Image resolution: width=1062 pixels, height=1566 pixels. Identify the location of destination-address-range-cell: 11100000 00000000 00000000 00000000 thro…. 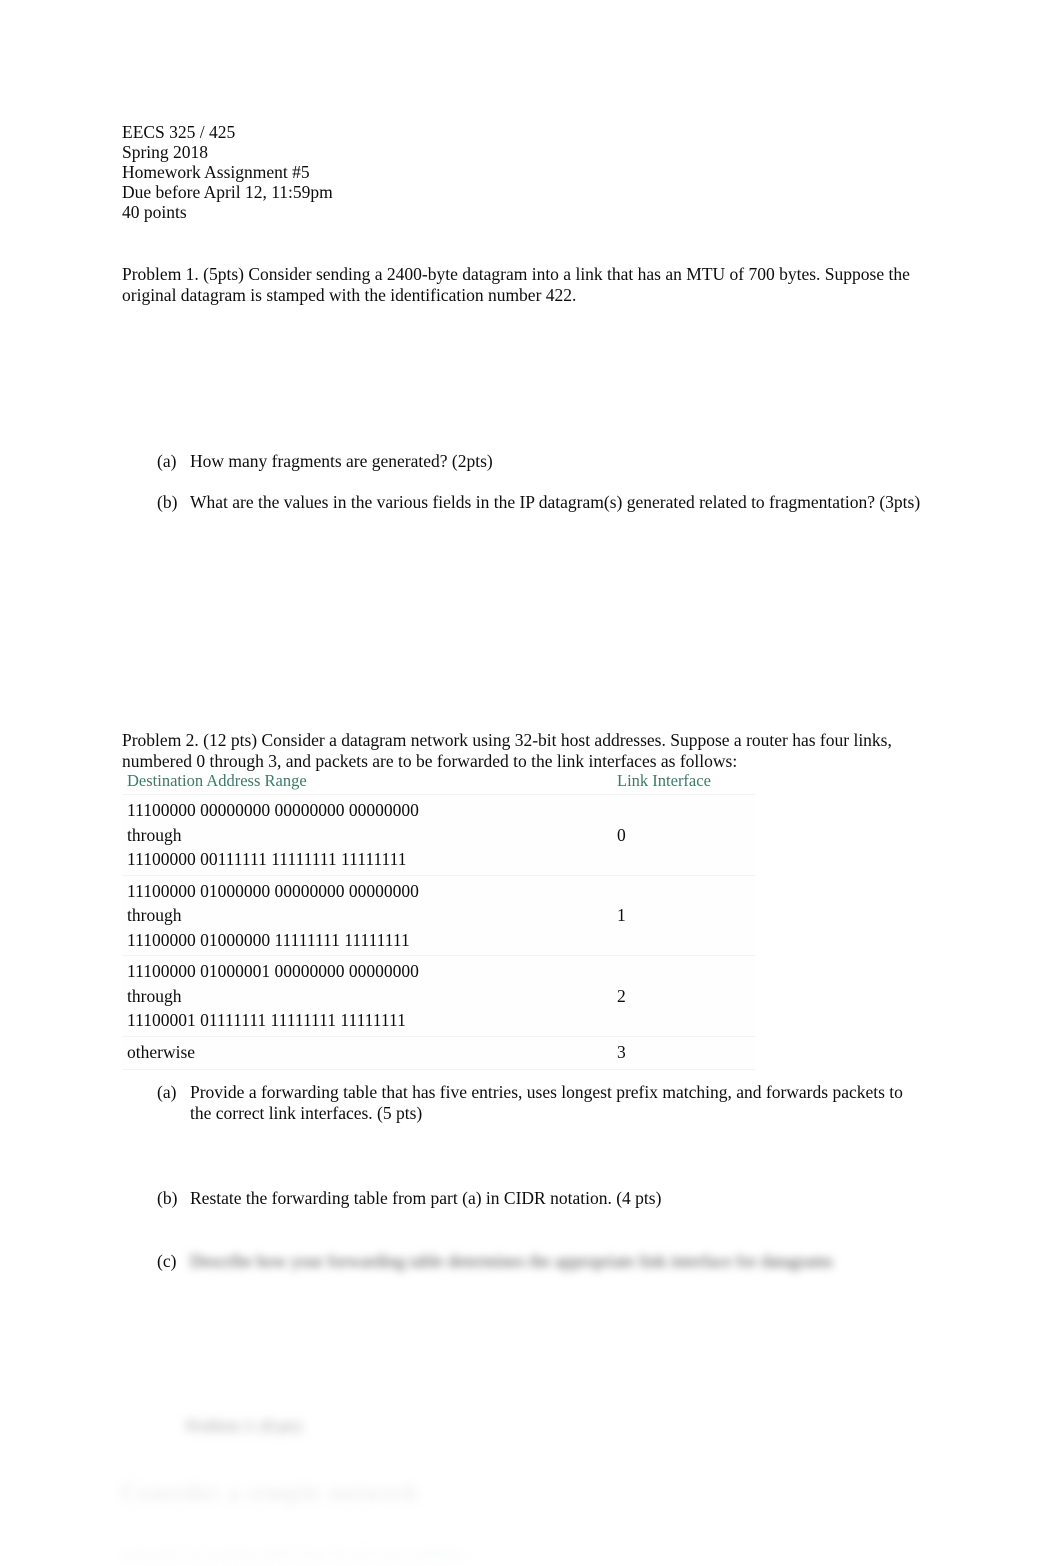
(349, 835).